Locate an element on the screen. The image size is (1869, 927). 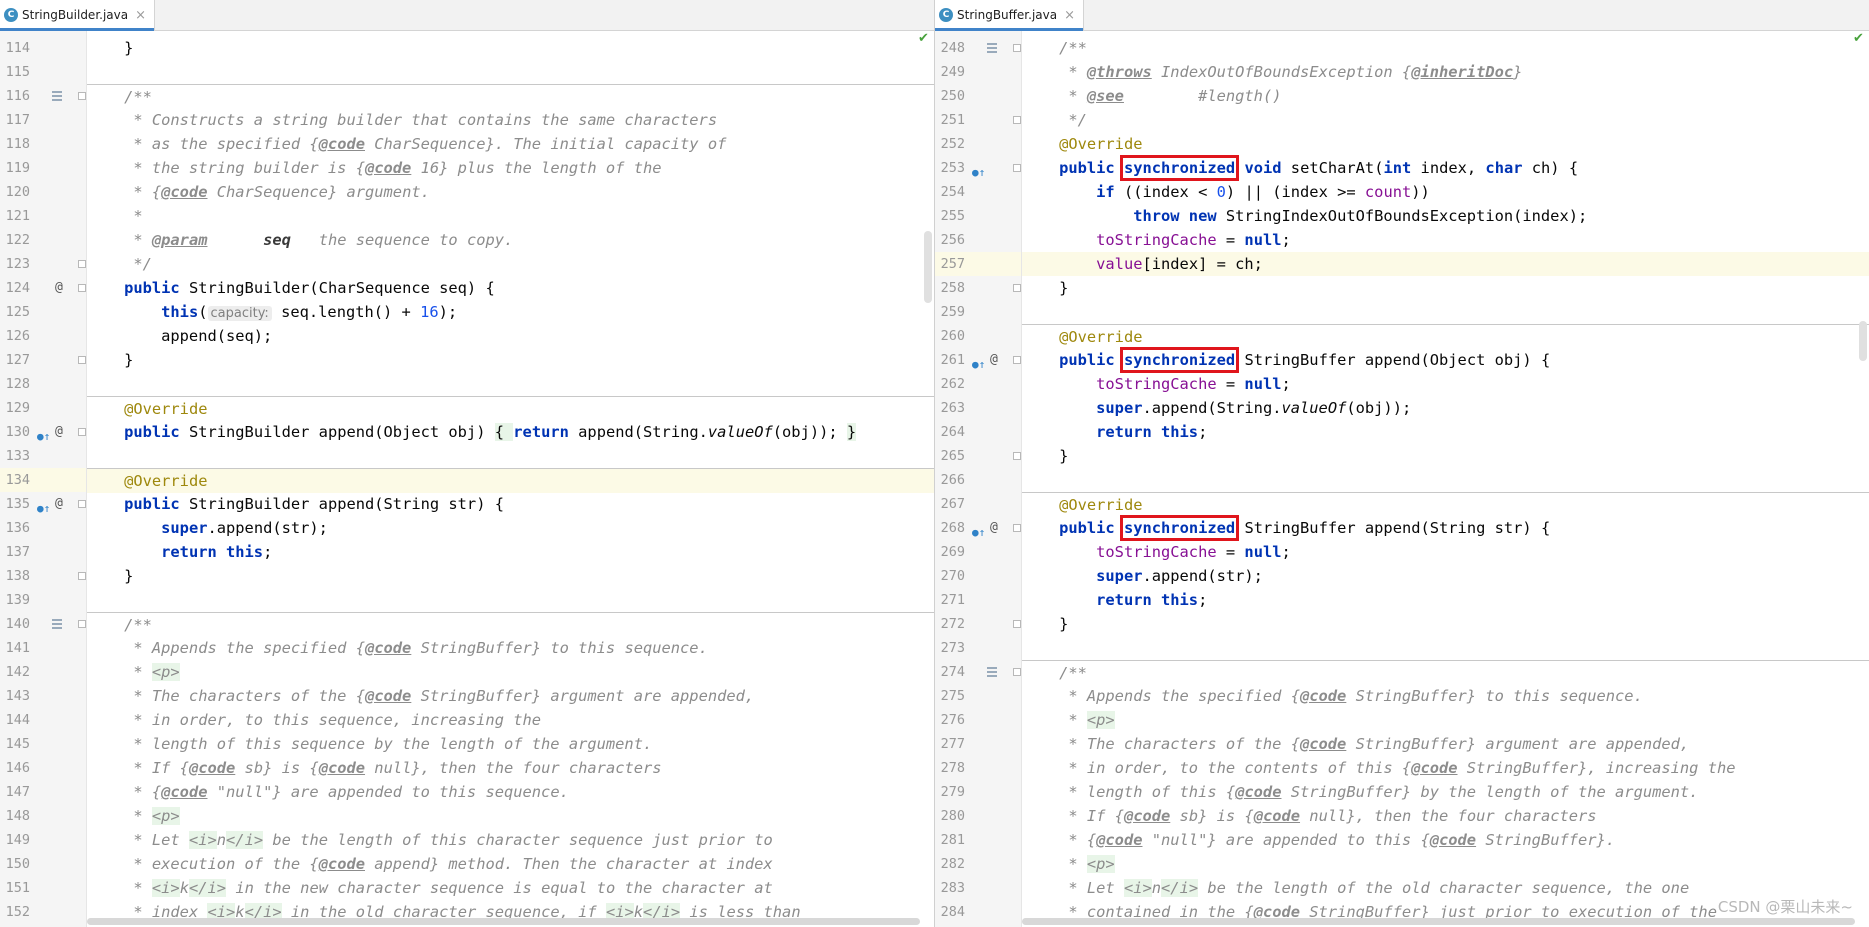
line-number: 114 is located at coordinates (15, 48).